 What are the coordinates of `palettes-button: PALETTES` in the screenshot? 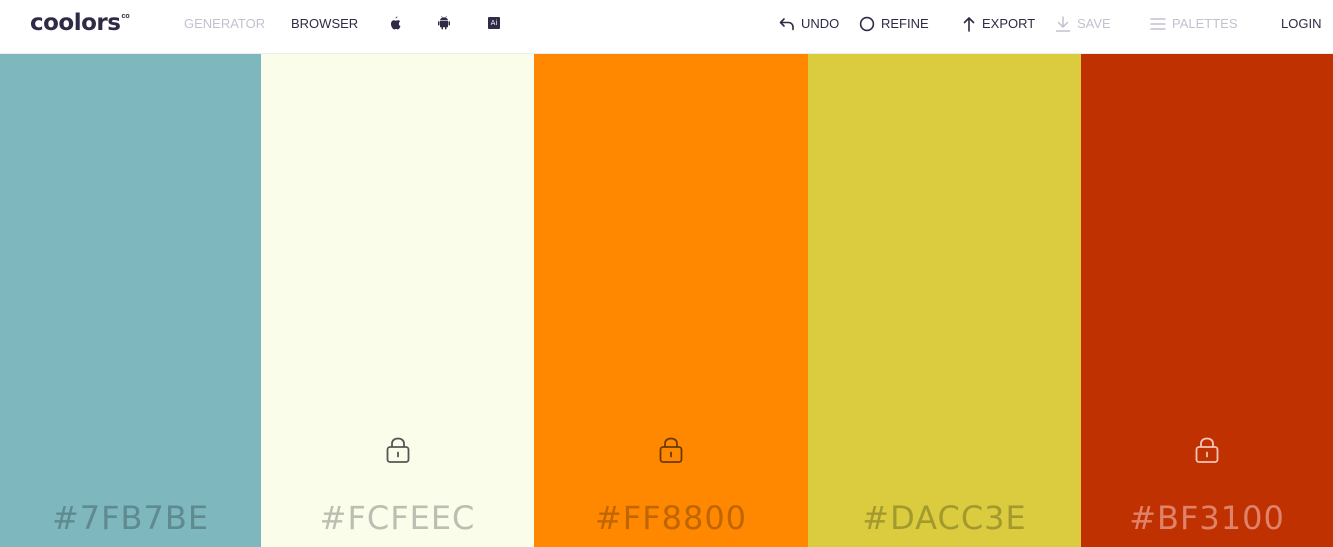 It's located at (1194, 24).